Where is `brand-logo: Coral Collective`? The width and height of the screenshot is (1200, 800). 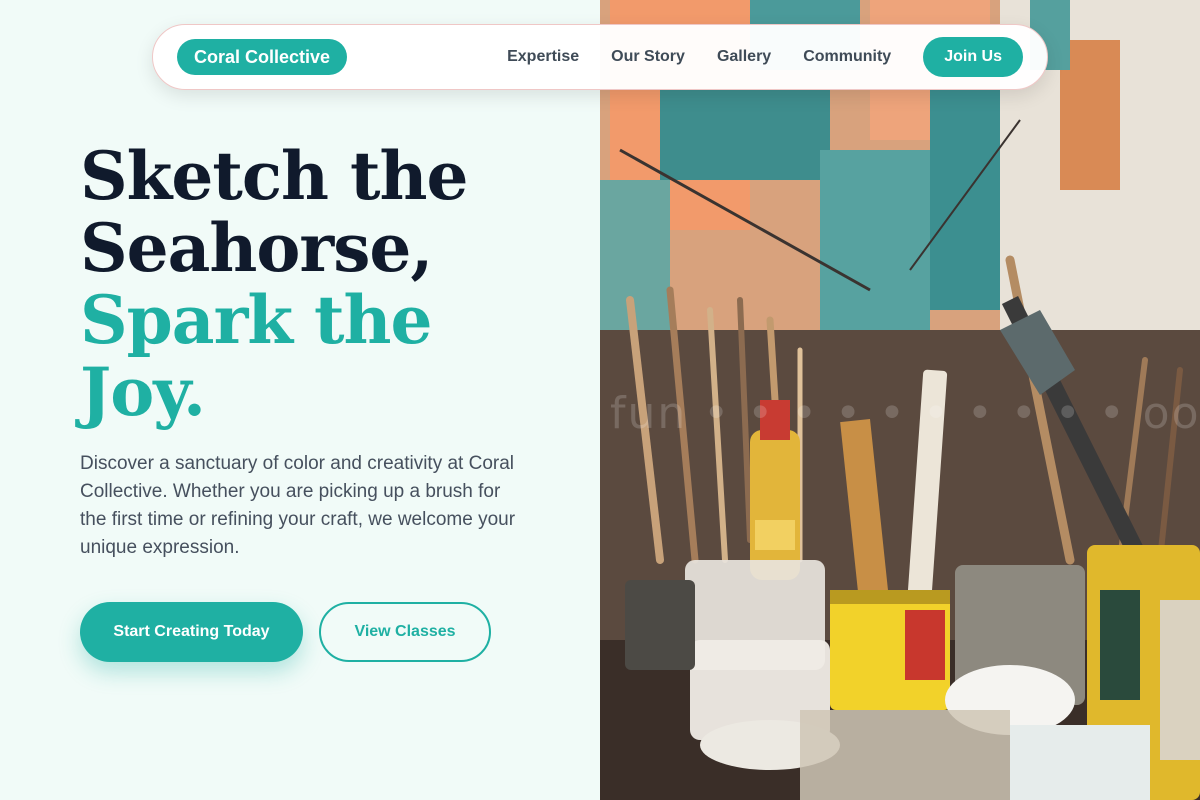
brand-logo: Coral Collective is located at coordinates (262, 57).